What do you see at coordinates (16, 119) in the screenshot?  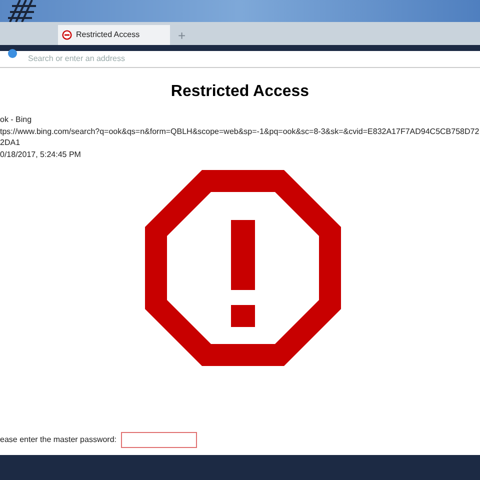 I see `detail-text: ok - Bing` at bounding box center [16, 119].